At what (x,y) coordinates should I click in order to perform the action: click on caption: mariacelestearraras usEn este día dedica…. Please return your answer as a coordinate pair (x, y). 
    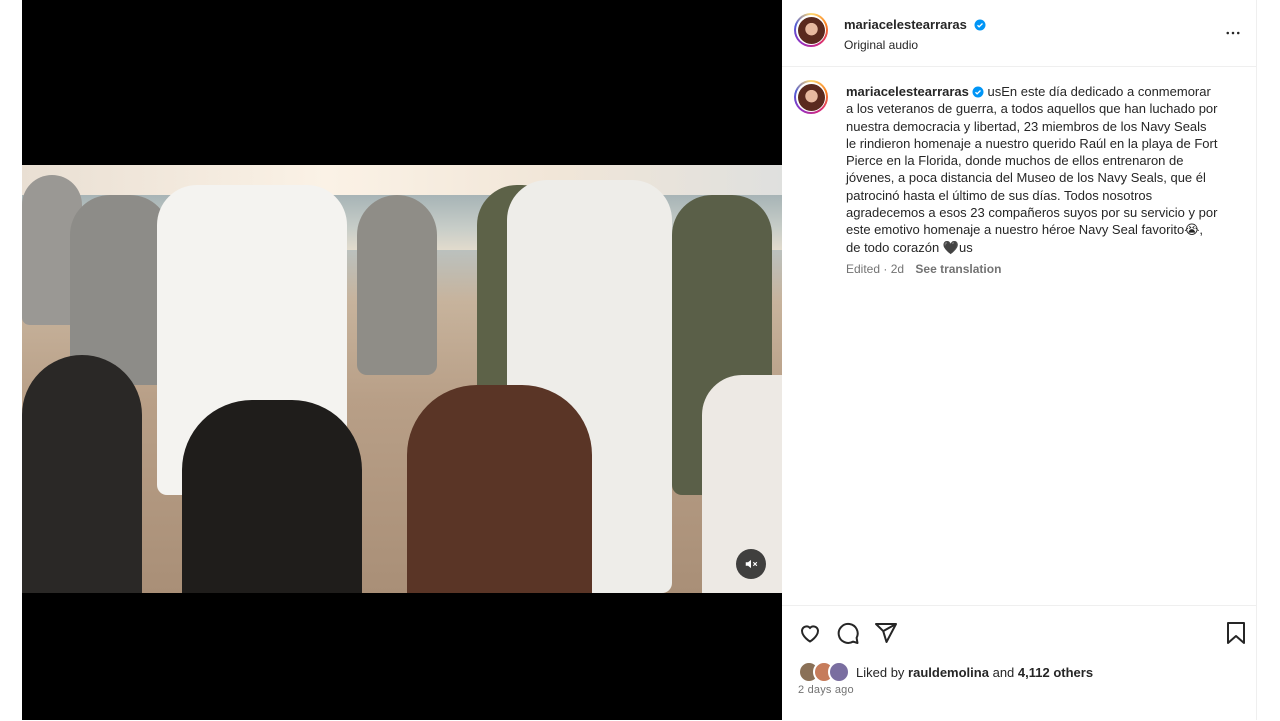
    Looking at the image, I should click on (1032, 169).